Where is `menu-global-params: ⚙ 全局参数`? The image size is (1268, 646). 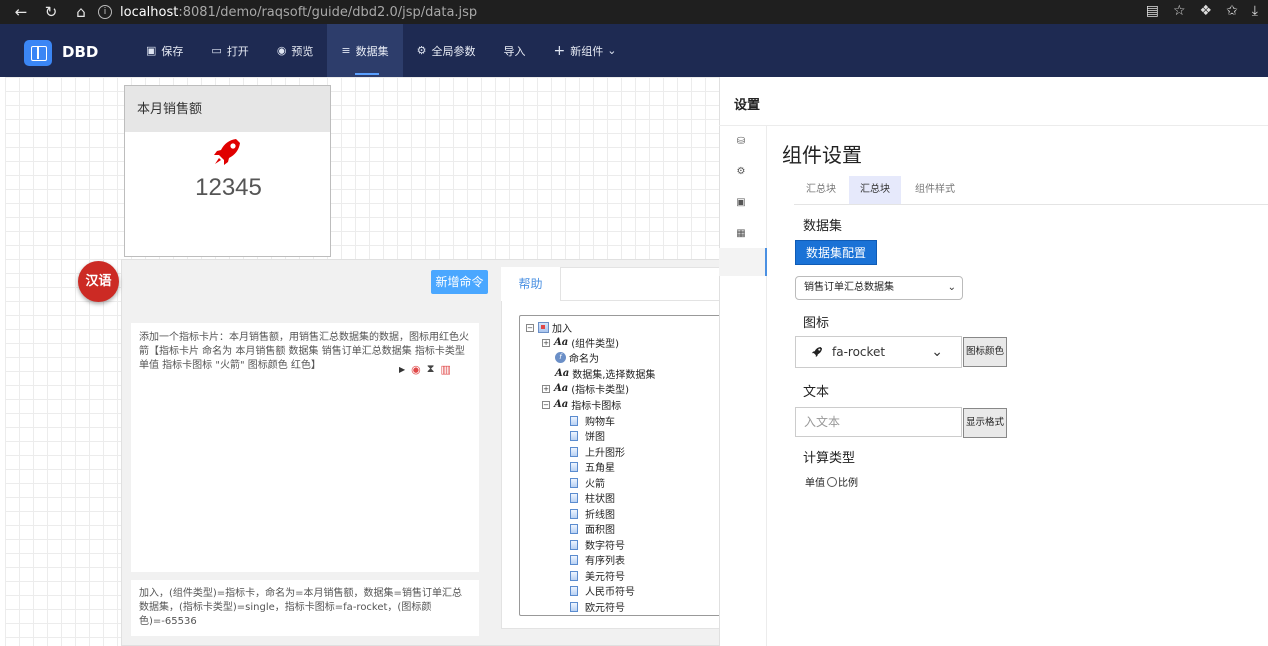
menu-global-params: ⚙ 全局参数 is located at coordinates (446, 50).